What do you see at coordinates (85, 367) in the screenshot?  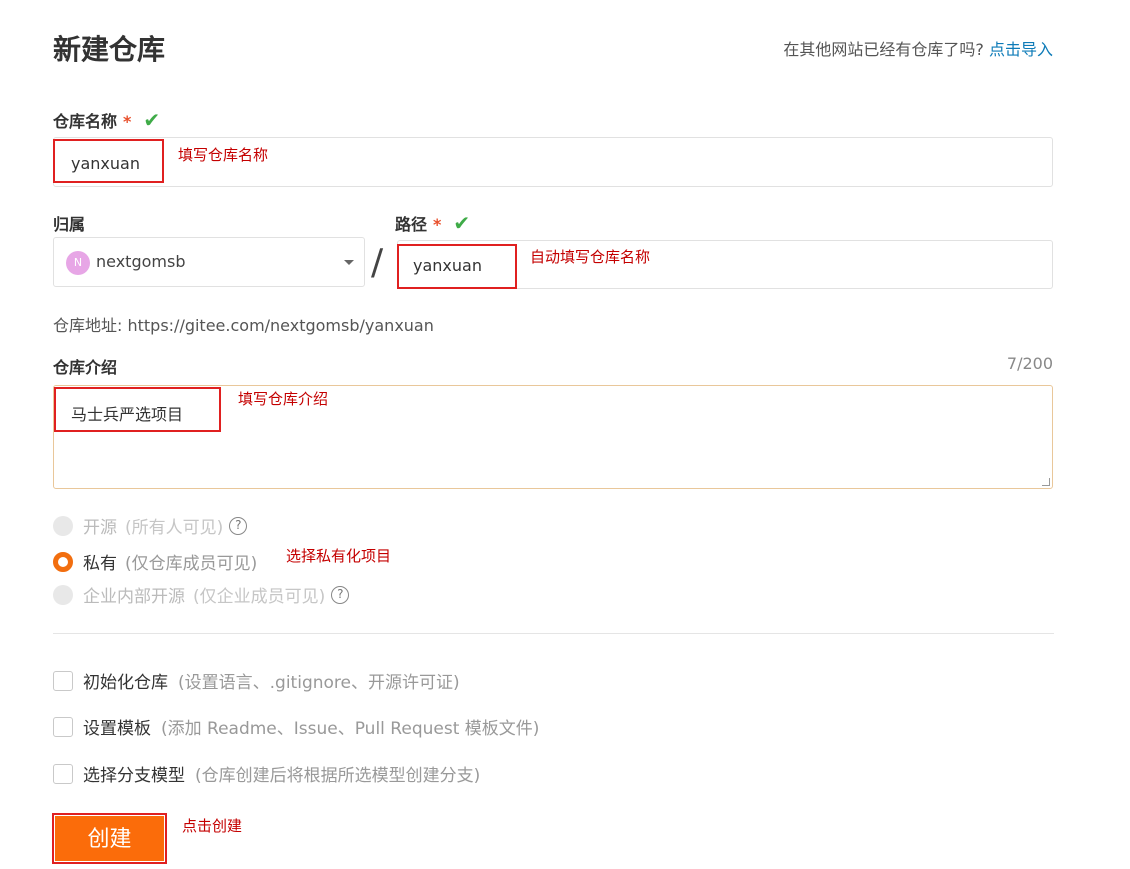 I see `description-label: 仓库介绍` at bounding box center [85, 367].